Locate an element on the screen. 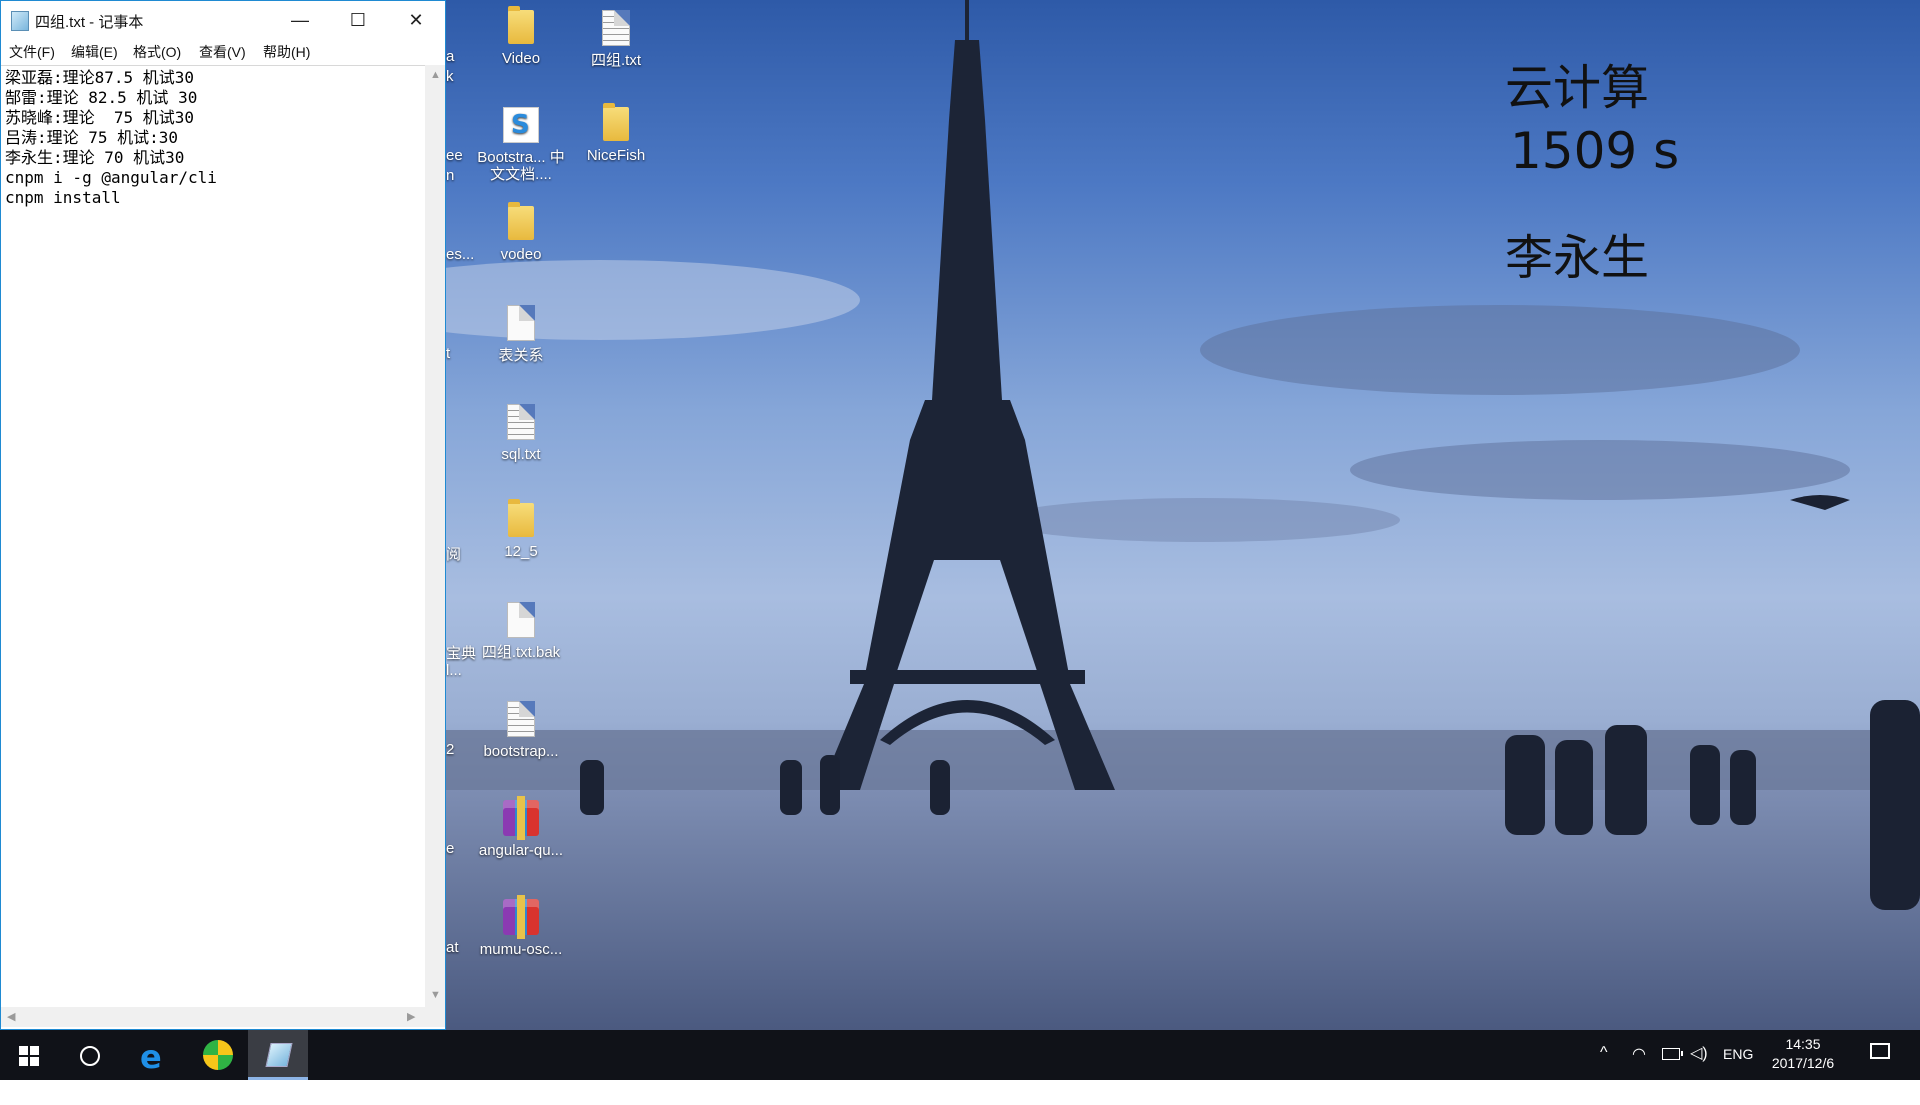  notepad-taskbar-button is located at coordinates (278, 1055).